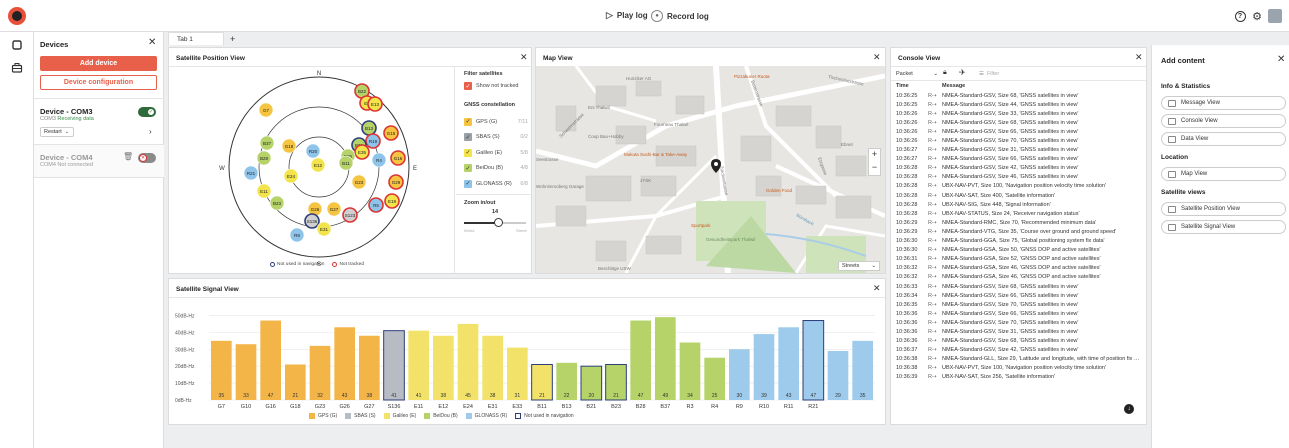 The height and width of the screenshot is (448, 1289). What do you see at coordinates (324, 229) in the screenshot?
I see `satellite-marker: E31` at bounding box center [324, 229].